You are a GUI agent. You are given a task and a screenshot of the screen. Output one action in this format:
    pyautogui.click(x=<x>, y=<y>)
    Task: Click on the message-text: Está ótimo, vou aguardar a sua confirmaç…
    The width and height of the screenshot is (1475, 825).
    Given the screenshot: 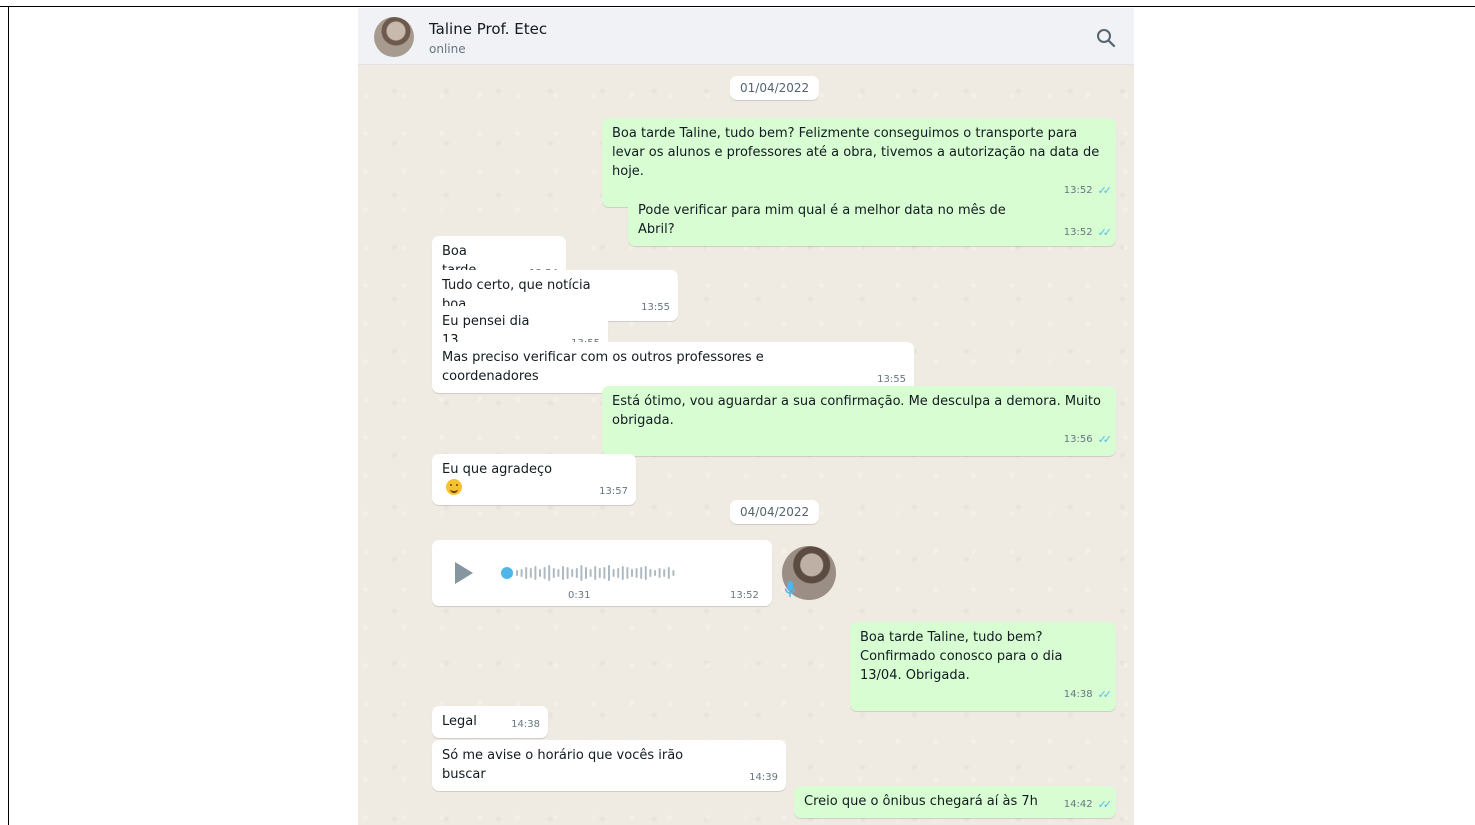 What is the action you would take?
    pyautogui.click(x=856, y=411)
    